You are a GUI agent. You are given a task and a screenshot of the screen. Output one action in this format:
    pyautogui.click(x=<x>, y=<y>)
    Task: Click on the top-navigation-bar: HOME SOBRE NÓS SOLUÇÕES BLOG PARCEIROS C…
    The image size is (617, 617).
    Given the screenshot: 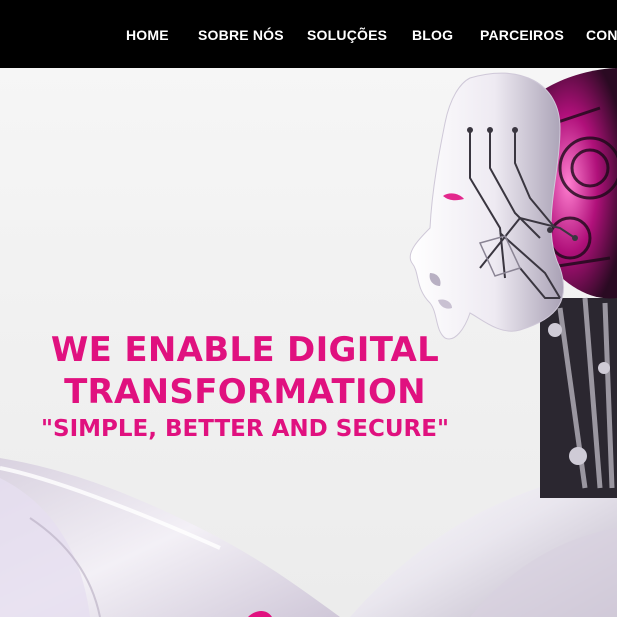 What is the action you would take?
    pyautogui.click(x=308, y=34)
    